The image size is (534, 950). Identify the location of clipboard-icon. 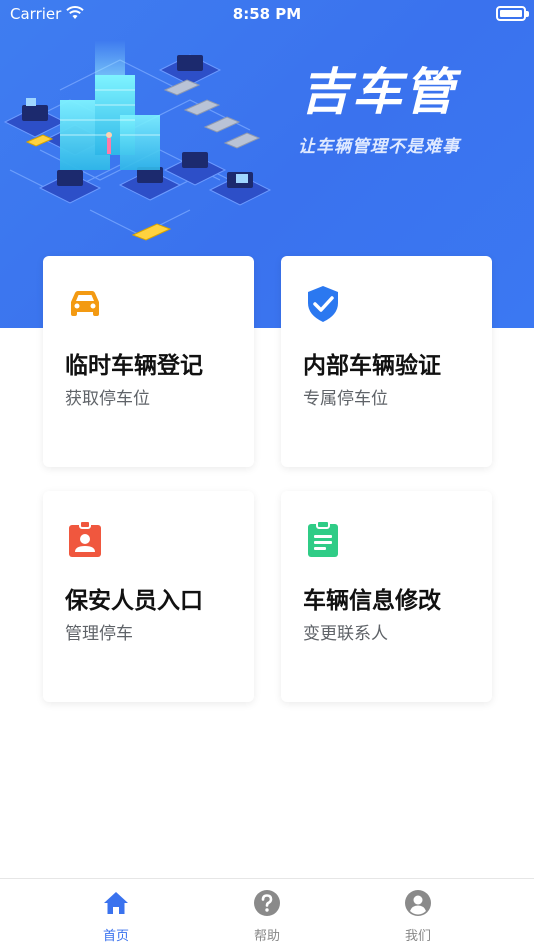
(323, 538).